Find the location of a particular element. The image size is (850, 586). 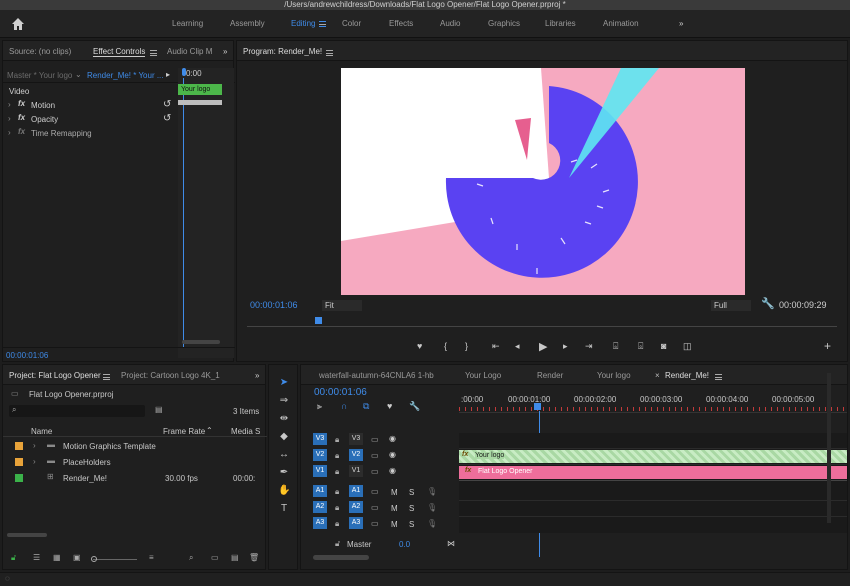

home-icon is located at coordinates (18, 24).